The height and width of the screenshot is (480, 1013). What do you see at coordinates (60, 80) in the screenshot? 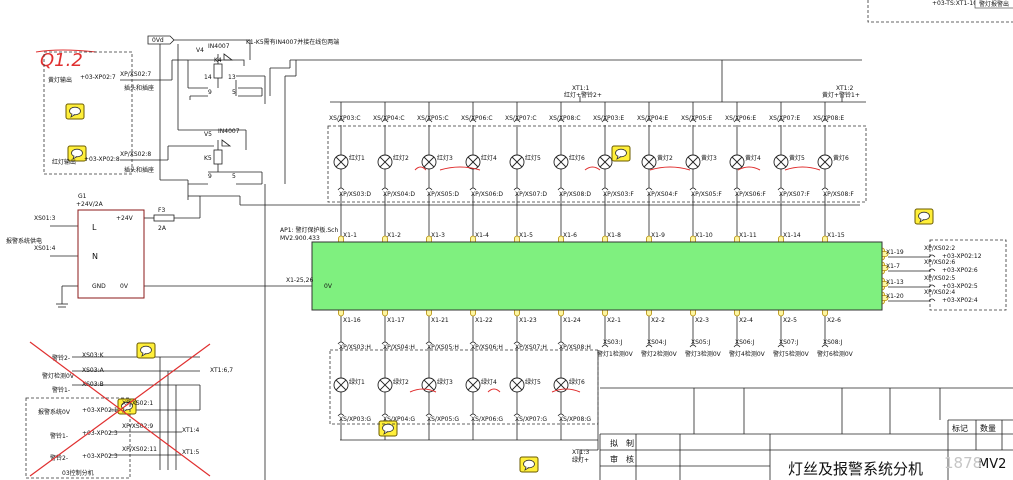
I see `yellow-output-label: 黄灯输出` at bounding box center [60, 80].